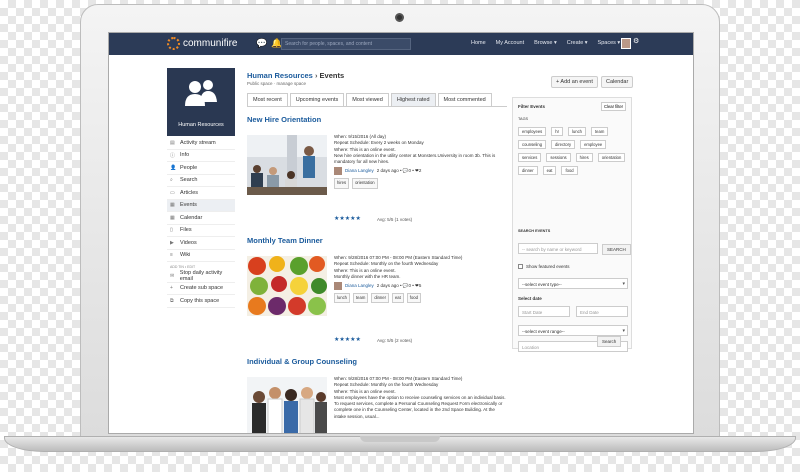 This screenshot has width=800, height=472. What do you see at coordinates (600, 131) in the screenshot?
I see `filter-tag: team` at bounding box center [600, 131].